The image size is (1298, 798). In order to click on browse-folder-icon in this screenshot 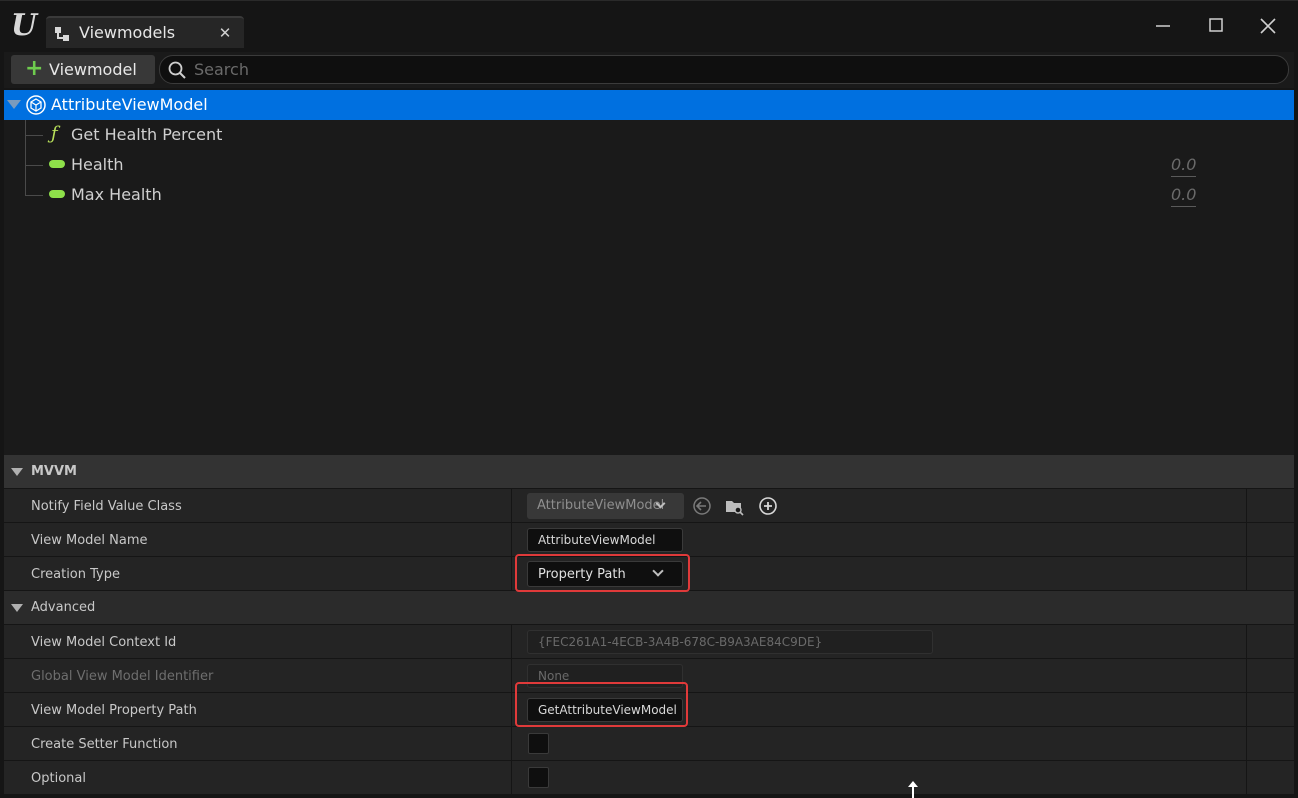, I will do `click(734, 506)`.